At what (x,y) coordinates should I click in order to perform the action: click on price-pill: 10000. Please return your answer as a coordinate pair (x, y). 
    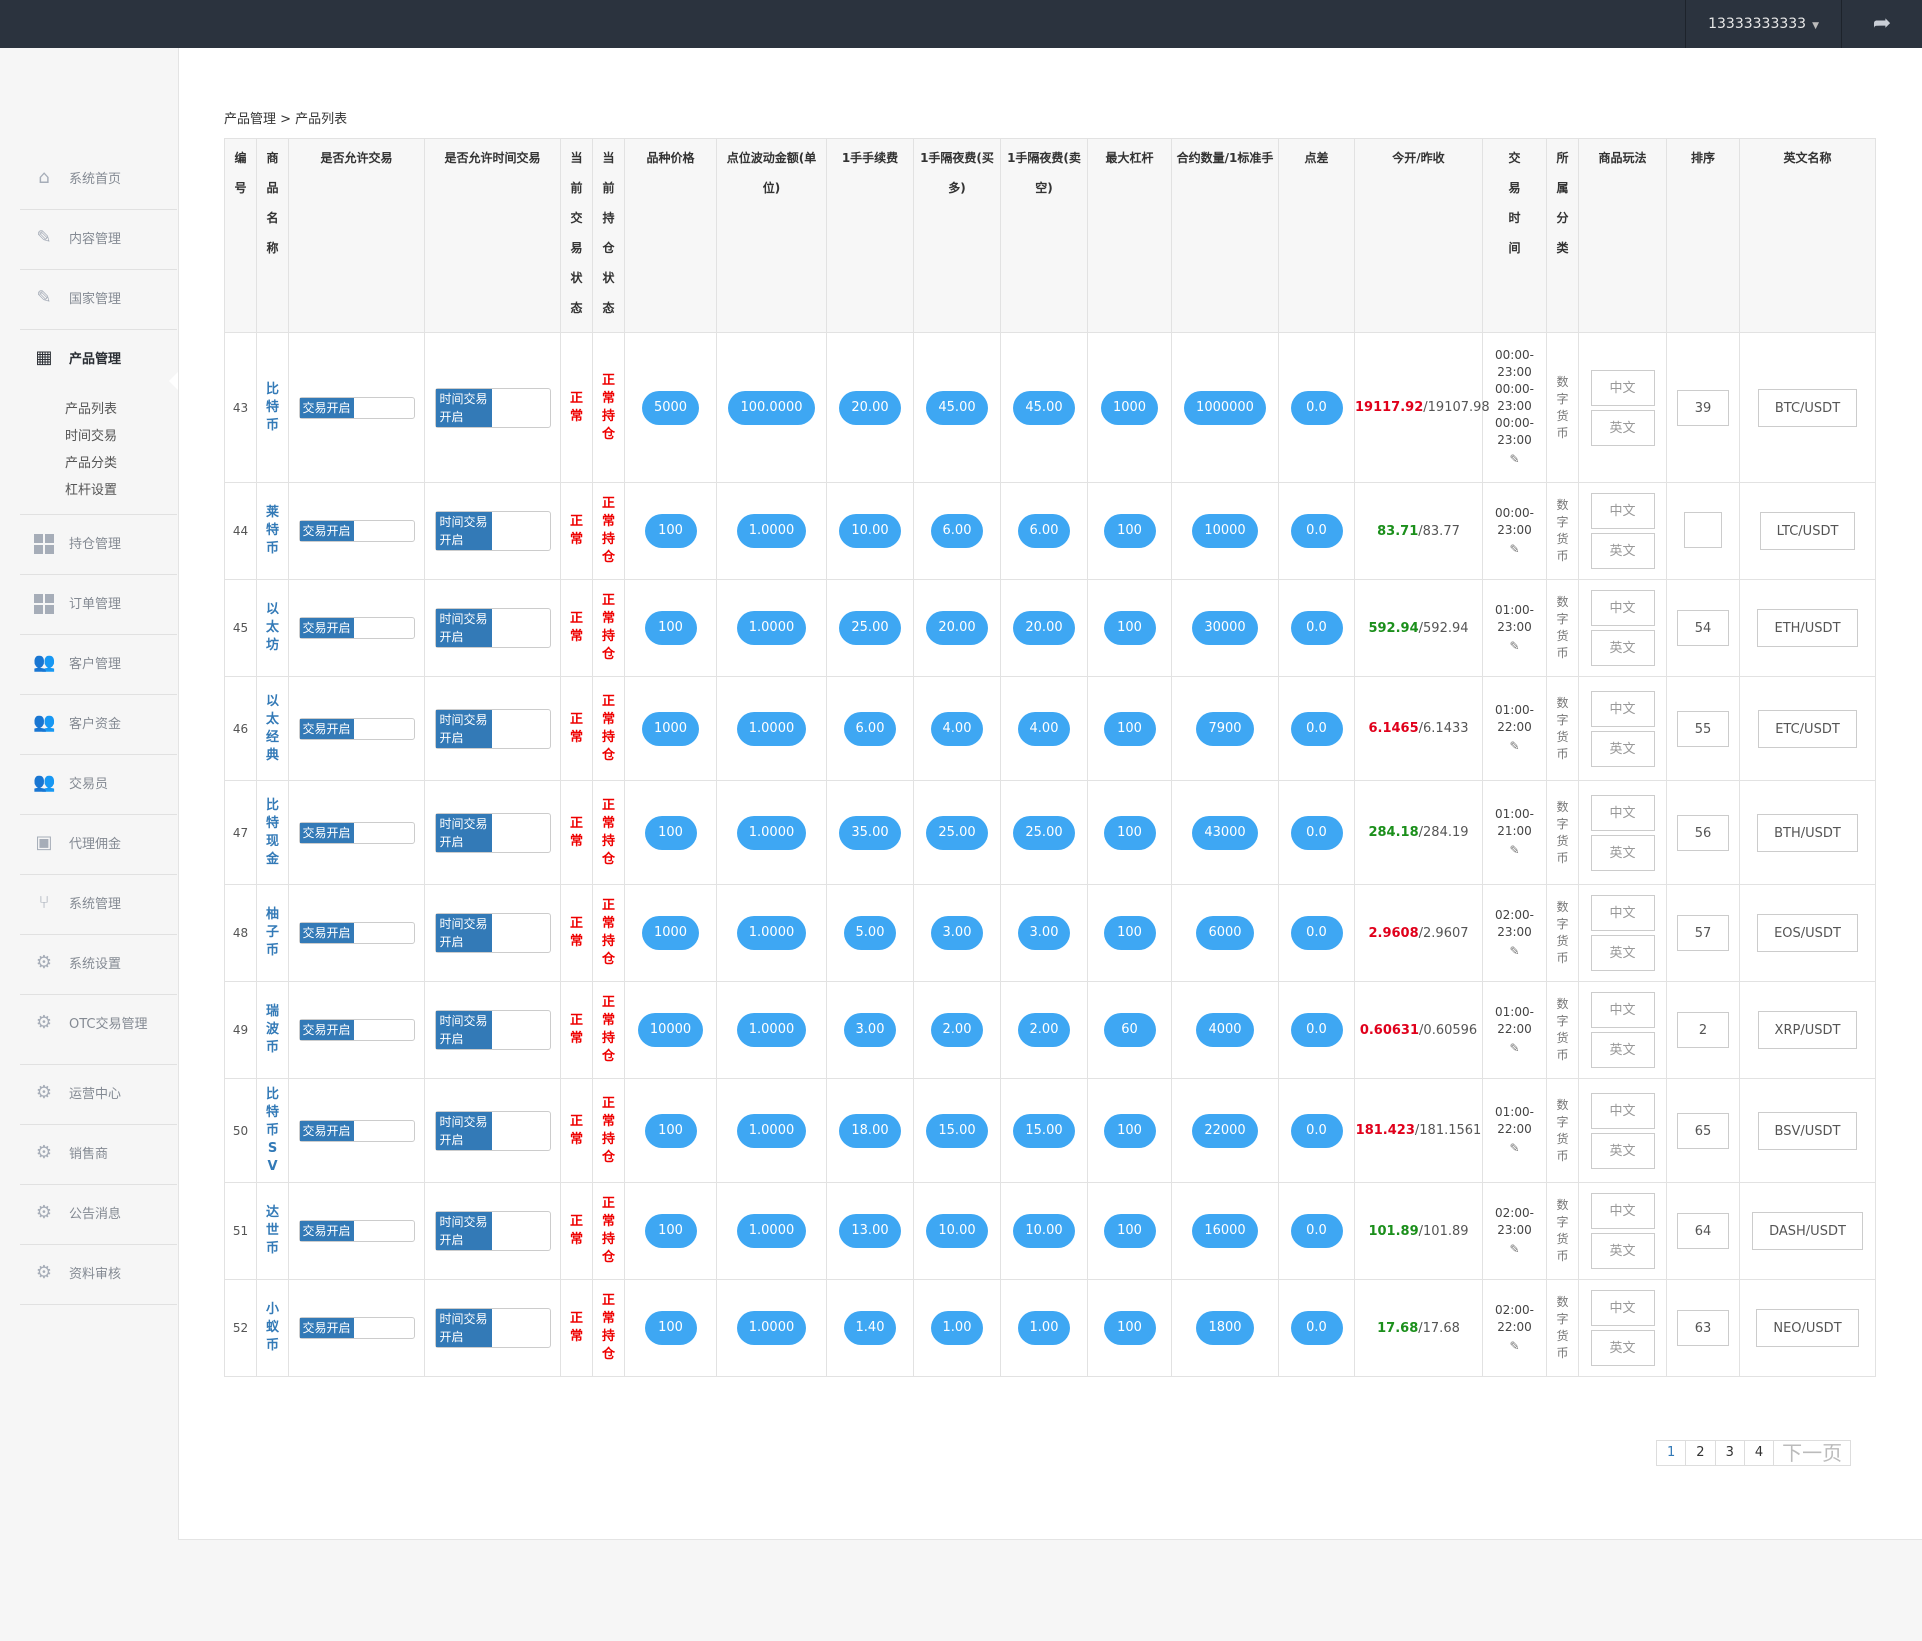
    Looking at the image, I should click on (670, 1030).